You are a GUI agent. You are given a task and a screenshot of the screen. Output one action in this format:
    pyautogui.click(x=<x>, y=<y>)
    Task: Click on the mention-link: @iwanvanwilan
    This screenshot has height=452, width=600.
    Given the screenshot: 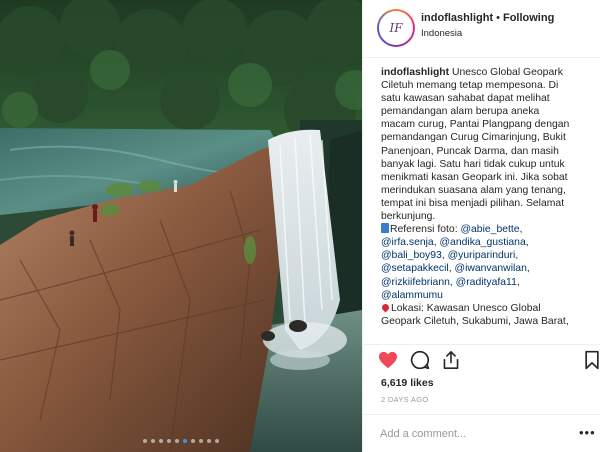 What is the action you would take?
    pyautogui.click(x=491, y=268)
    